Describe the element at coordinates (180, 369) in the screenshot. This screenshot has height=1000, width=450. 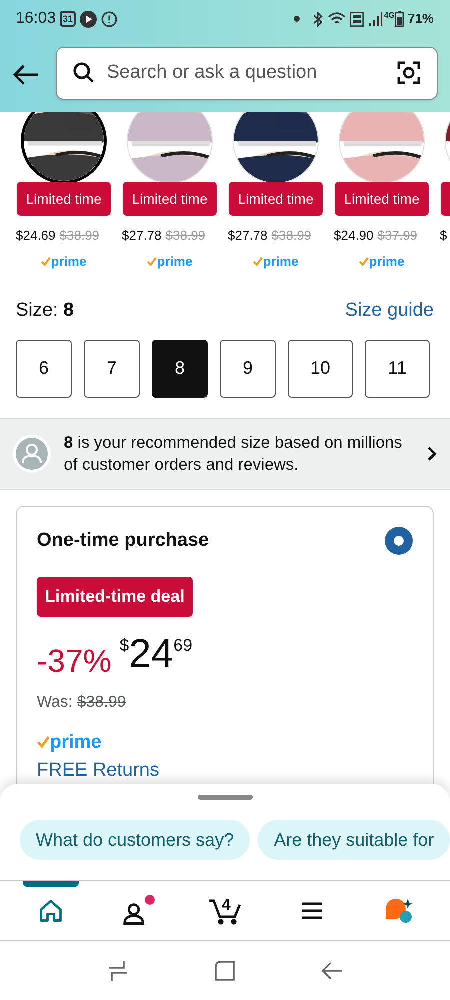
I see `size-option: 8` at that location.